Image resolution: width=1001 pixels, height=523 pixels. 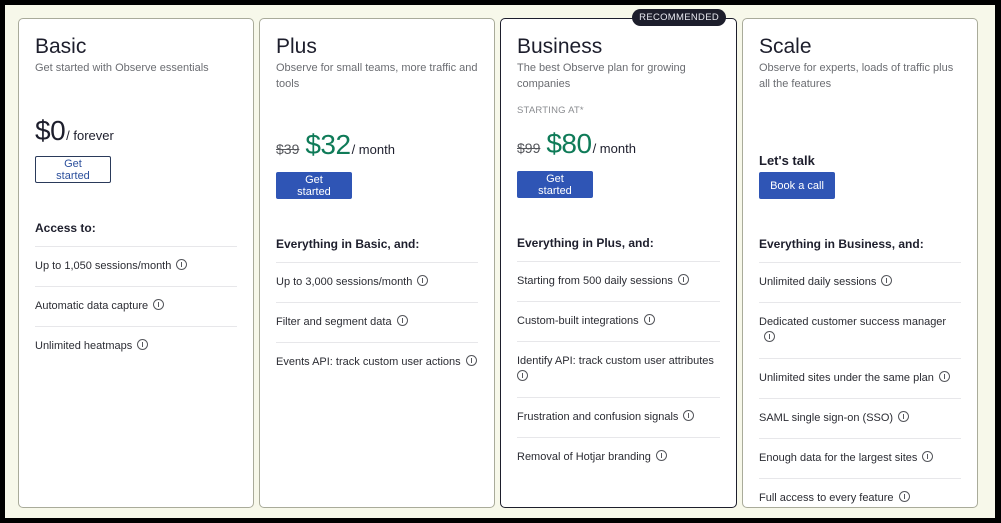 What do you see at coordinates (785, 46) in the screenshot?
I see `plan-name: Scale` at bounding box center [785, 46].